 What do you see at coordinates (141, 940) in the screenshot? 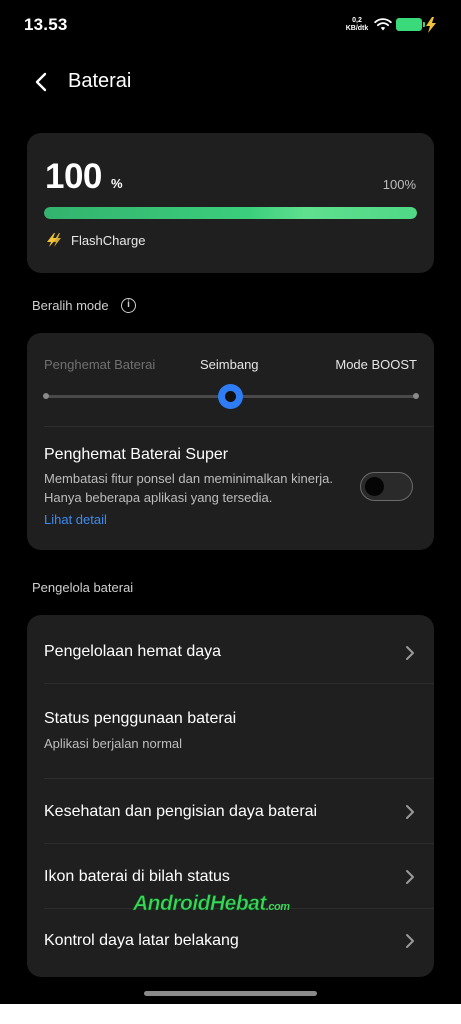
I see `list-item-title: Kontrol daya latar belakang` at bounding box center [141, 940].